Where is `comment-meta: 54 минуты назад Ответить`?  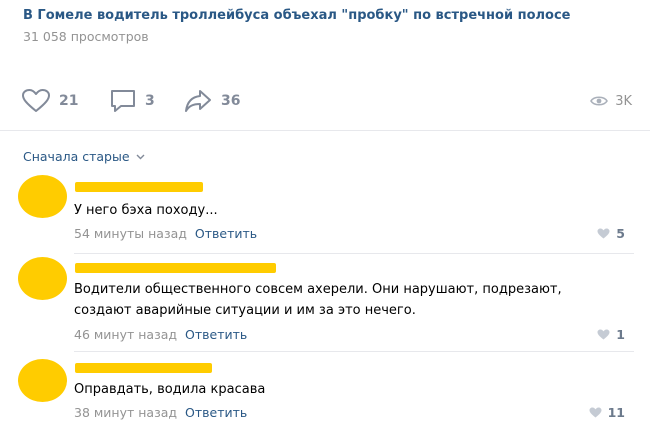 comment-meta: 54 минуты назад Ответить is located at coordinates (165, 233).